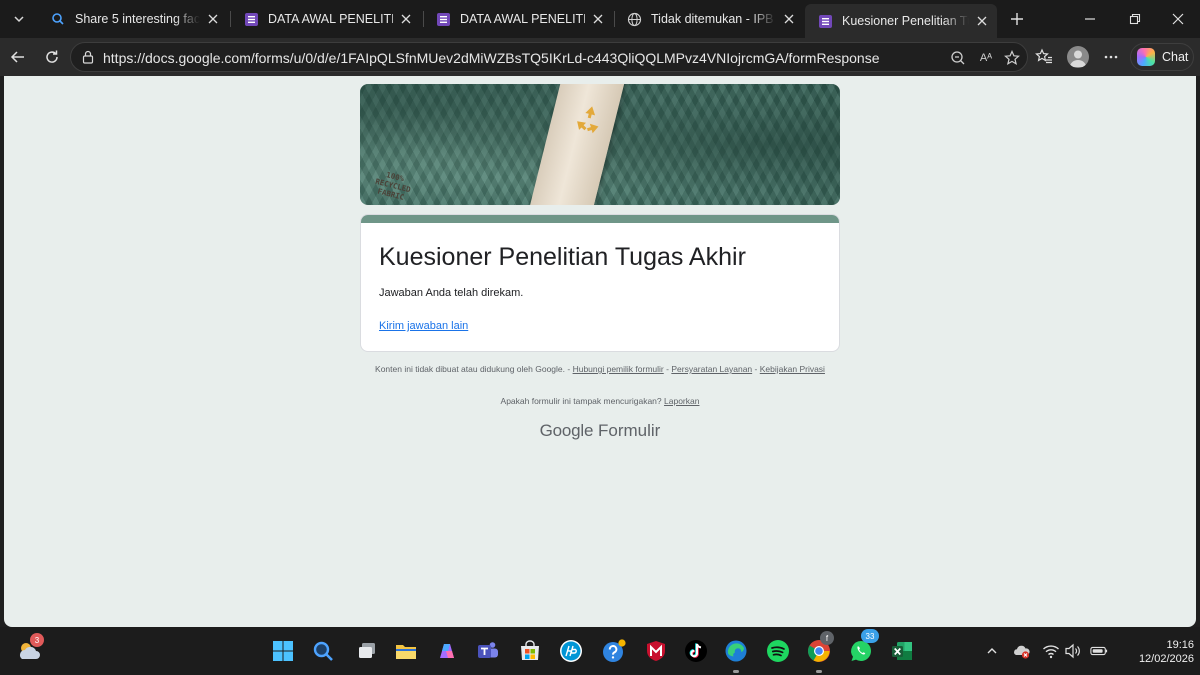 The width and height of the screenshot is (1200, 675). I want to click on folder-icon, so click(406, 652).